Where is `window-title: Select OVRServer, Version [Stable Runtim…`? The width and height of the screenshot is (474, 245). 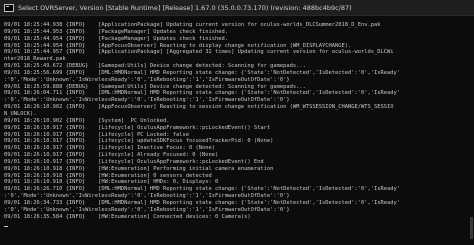
window-title: Select OVRServer, Version [Stable Runtim… is located at coordinates (185, 7).